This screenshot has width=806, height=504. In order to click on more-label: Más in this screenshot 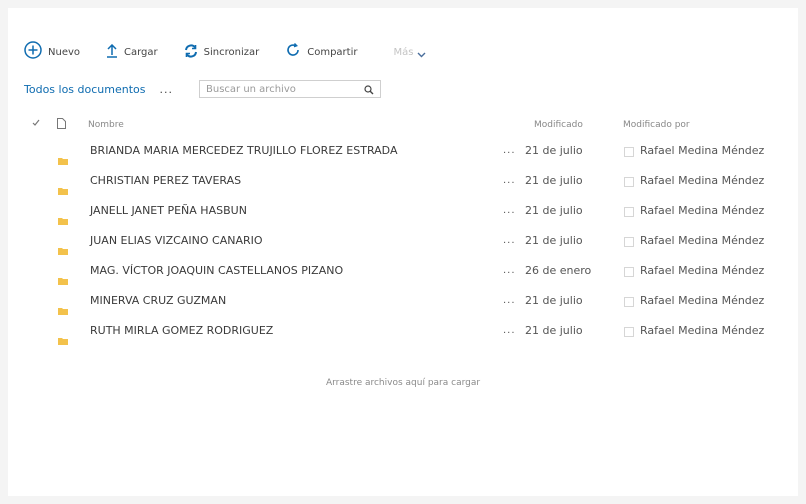, I will do `click(403, 52)`.